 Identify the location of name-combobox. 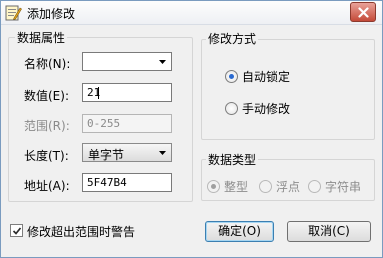
(127, 61).